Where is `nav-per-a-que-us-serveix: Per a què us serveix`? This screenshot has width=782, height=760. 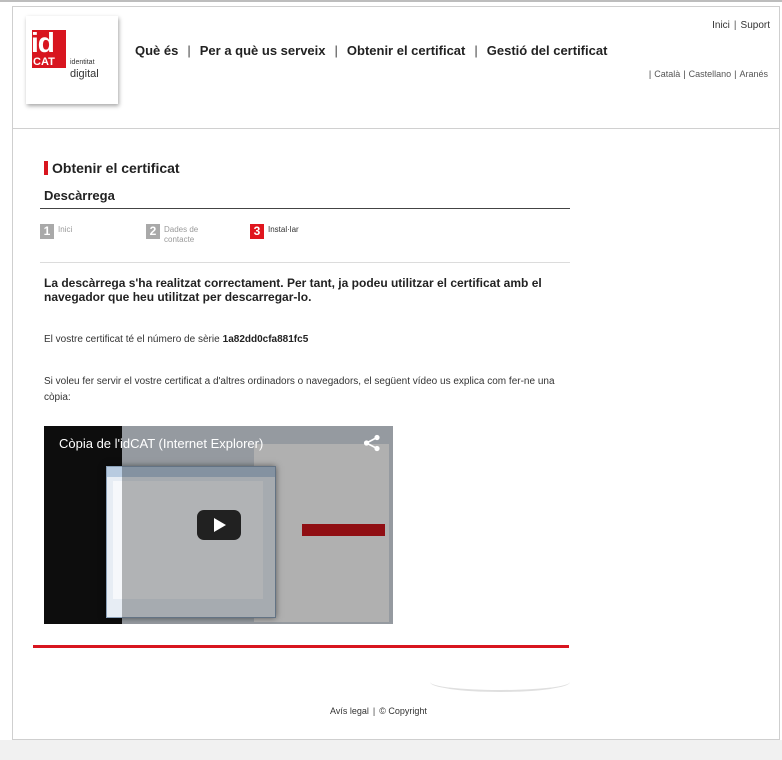
nav-per-a-que-us-serveix: Per a què us serveix is located at coordinates (263, 50).